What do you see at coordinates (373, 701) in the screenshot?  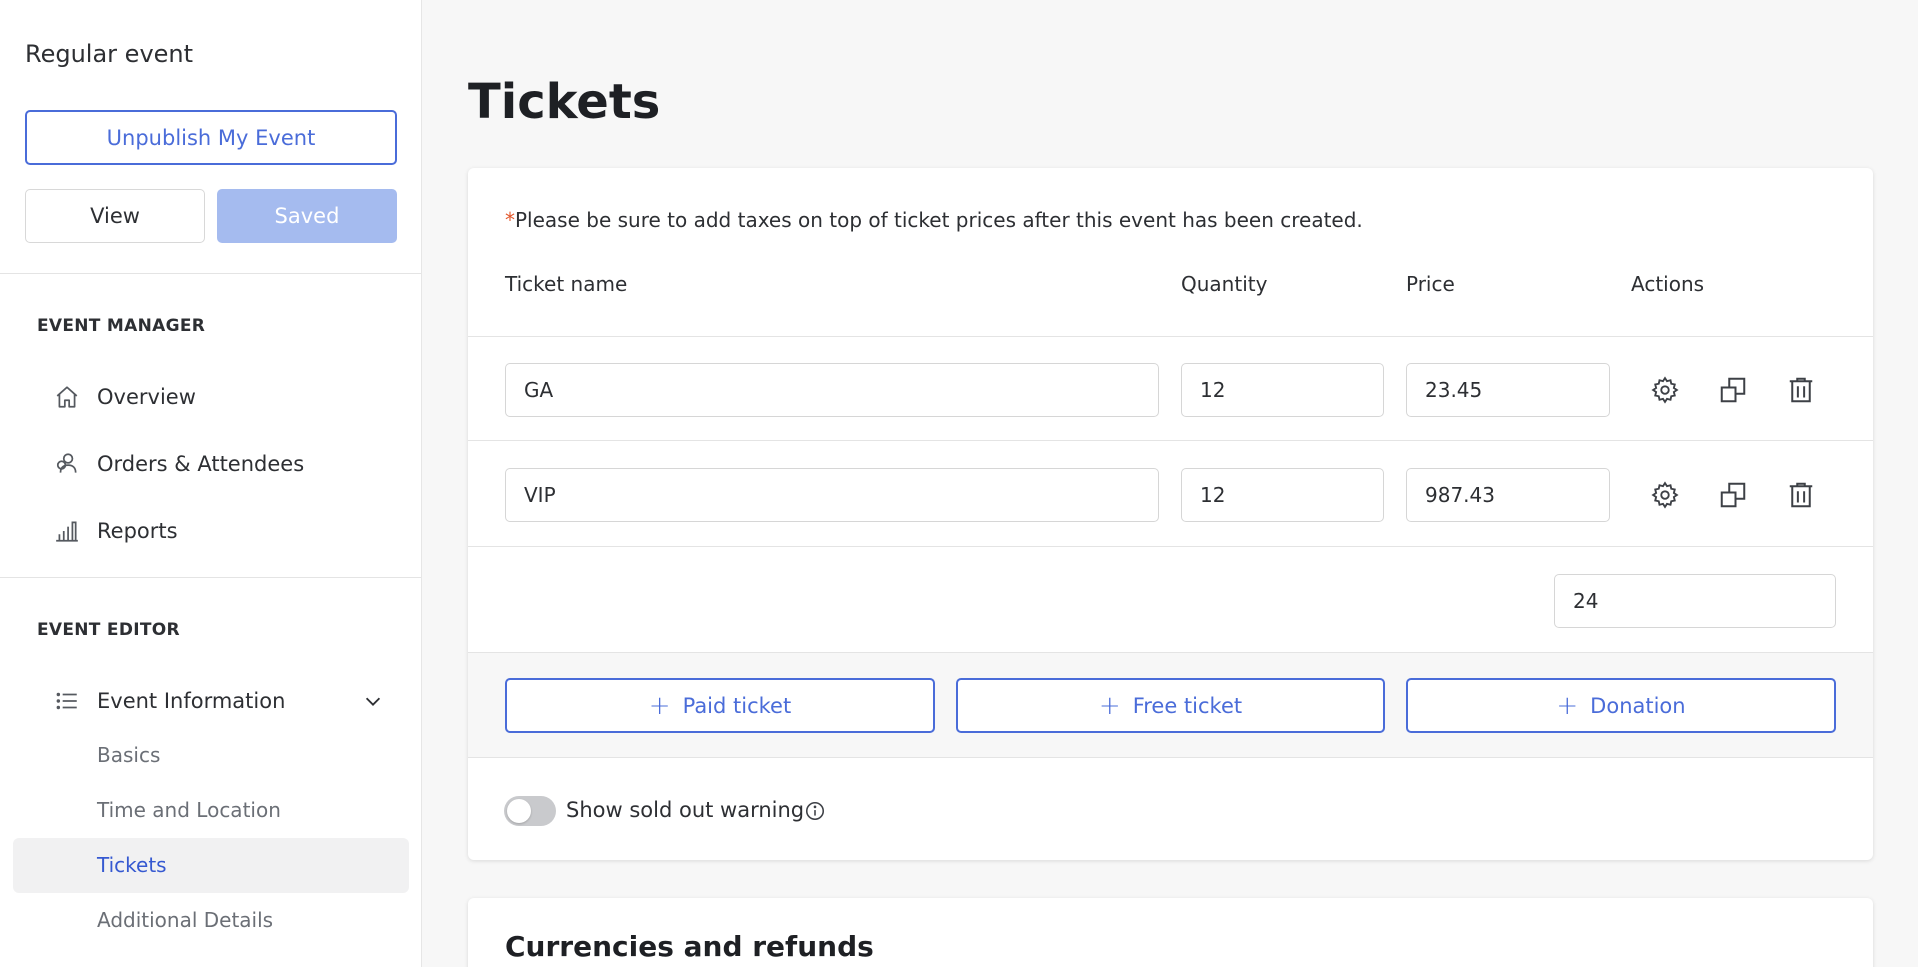 I see `chevron-down-icon` at bounding box center [373, 701].